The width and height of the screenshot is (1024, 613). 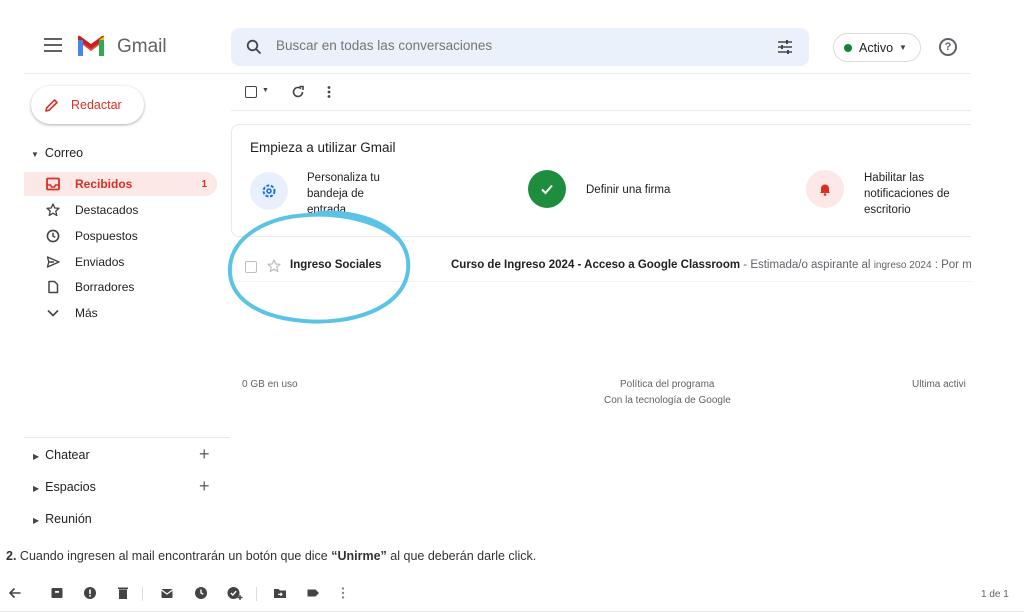 I want to click on new-space-plus-icon: +, so click(x=204, y=486).